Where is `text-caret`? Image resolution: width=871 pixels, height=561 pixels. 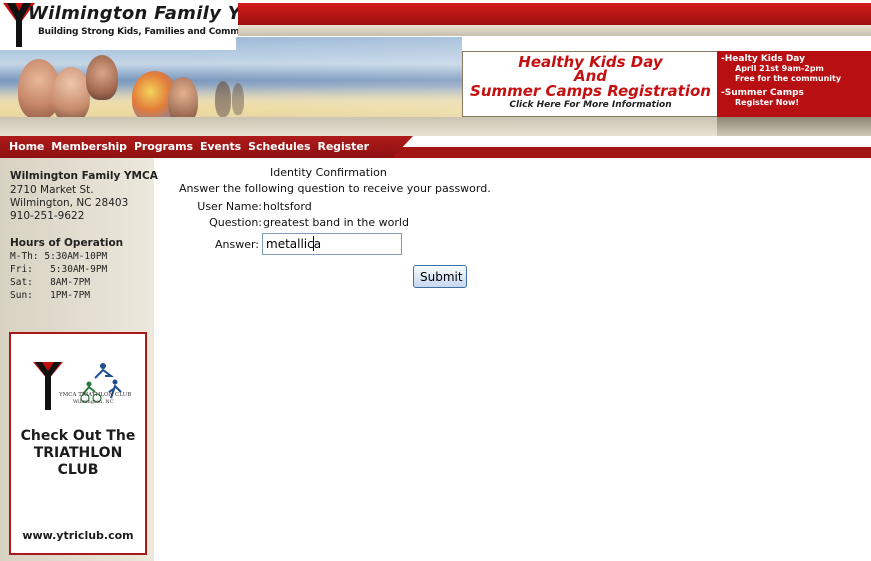
text-caret is located at coordinates (313, 243).